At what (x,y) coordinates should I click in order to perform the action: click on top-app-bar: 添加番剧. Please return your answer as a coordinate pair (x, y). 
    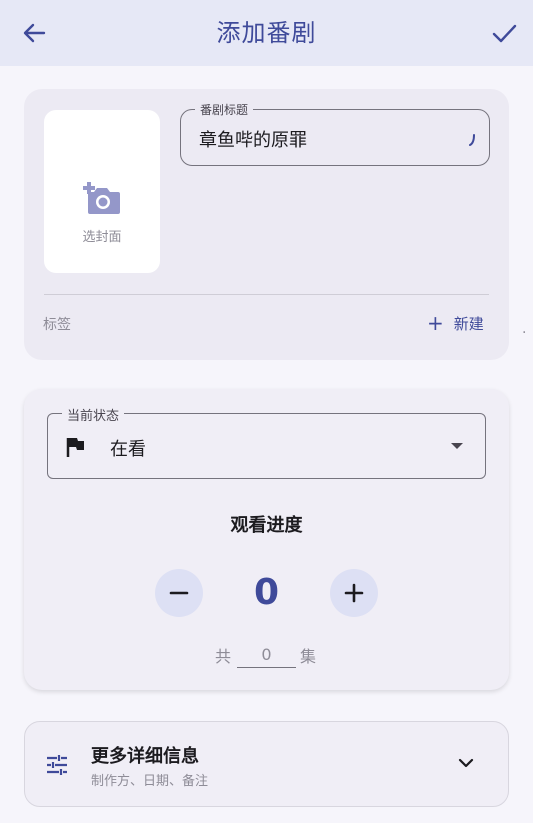
    Looking at the image, I should click on (266, 33).